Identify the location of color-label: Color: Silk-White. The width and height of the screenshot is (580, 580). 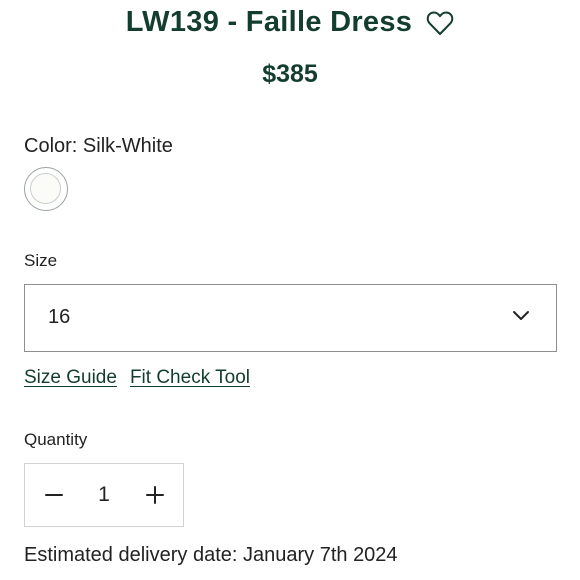
(98, 146).